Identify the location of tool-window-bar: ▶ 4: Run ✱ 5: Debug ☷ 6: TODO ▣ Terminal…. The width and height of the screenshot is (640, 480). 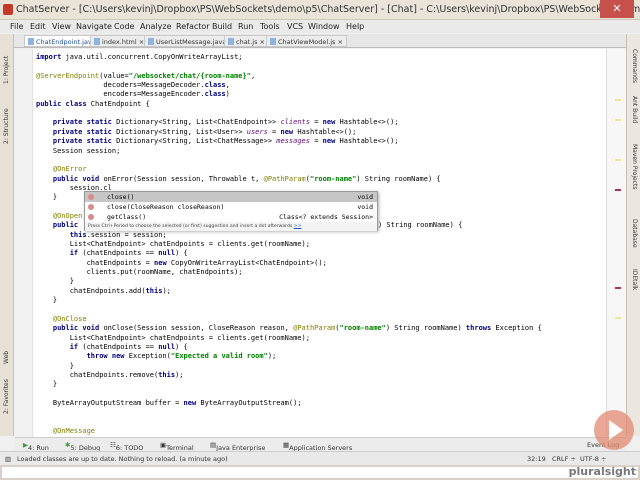
(320, 444).